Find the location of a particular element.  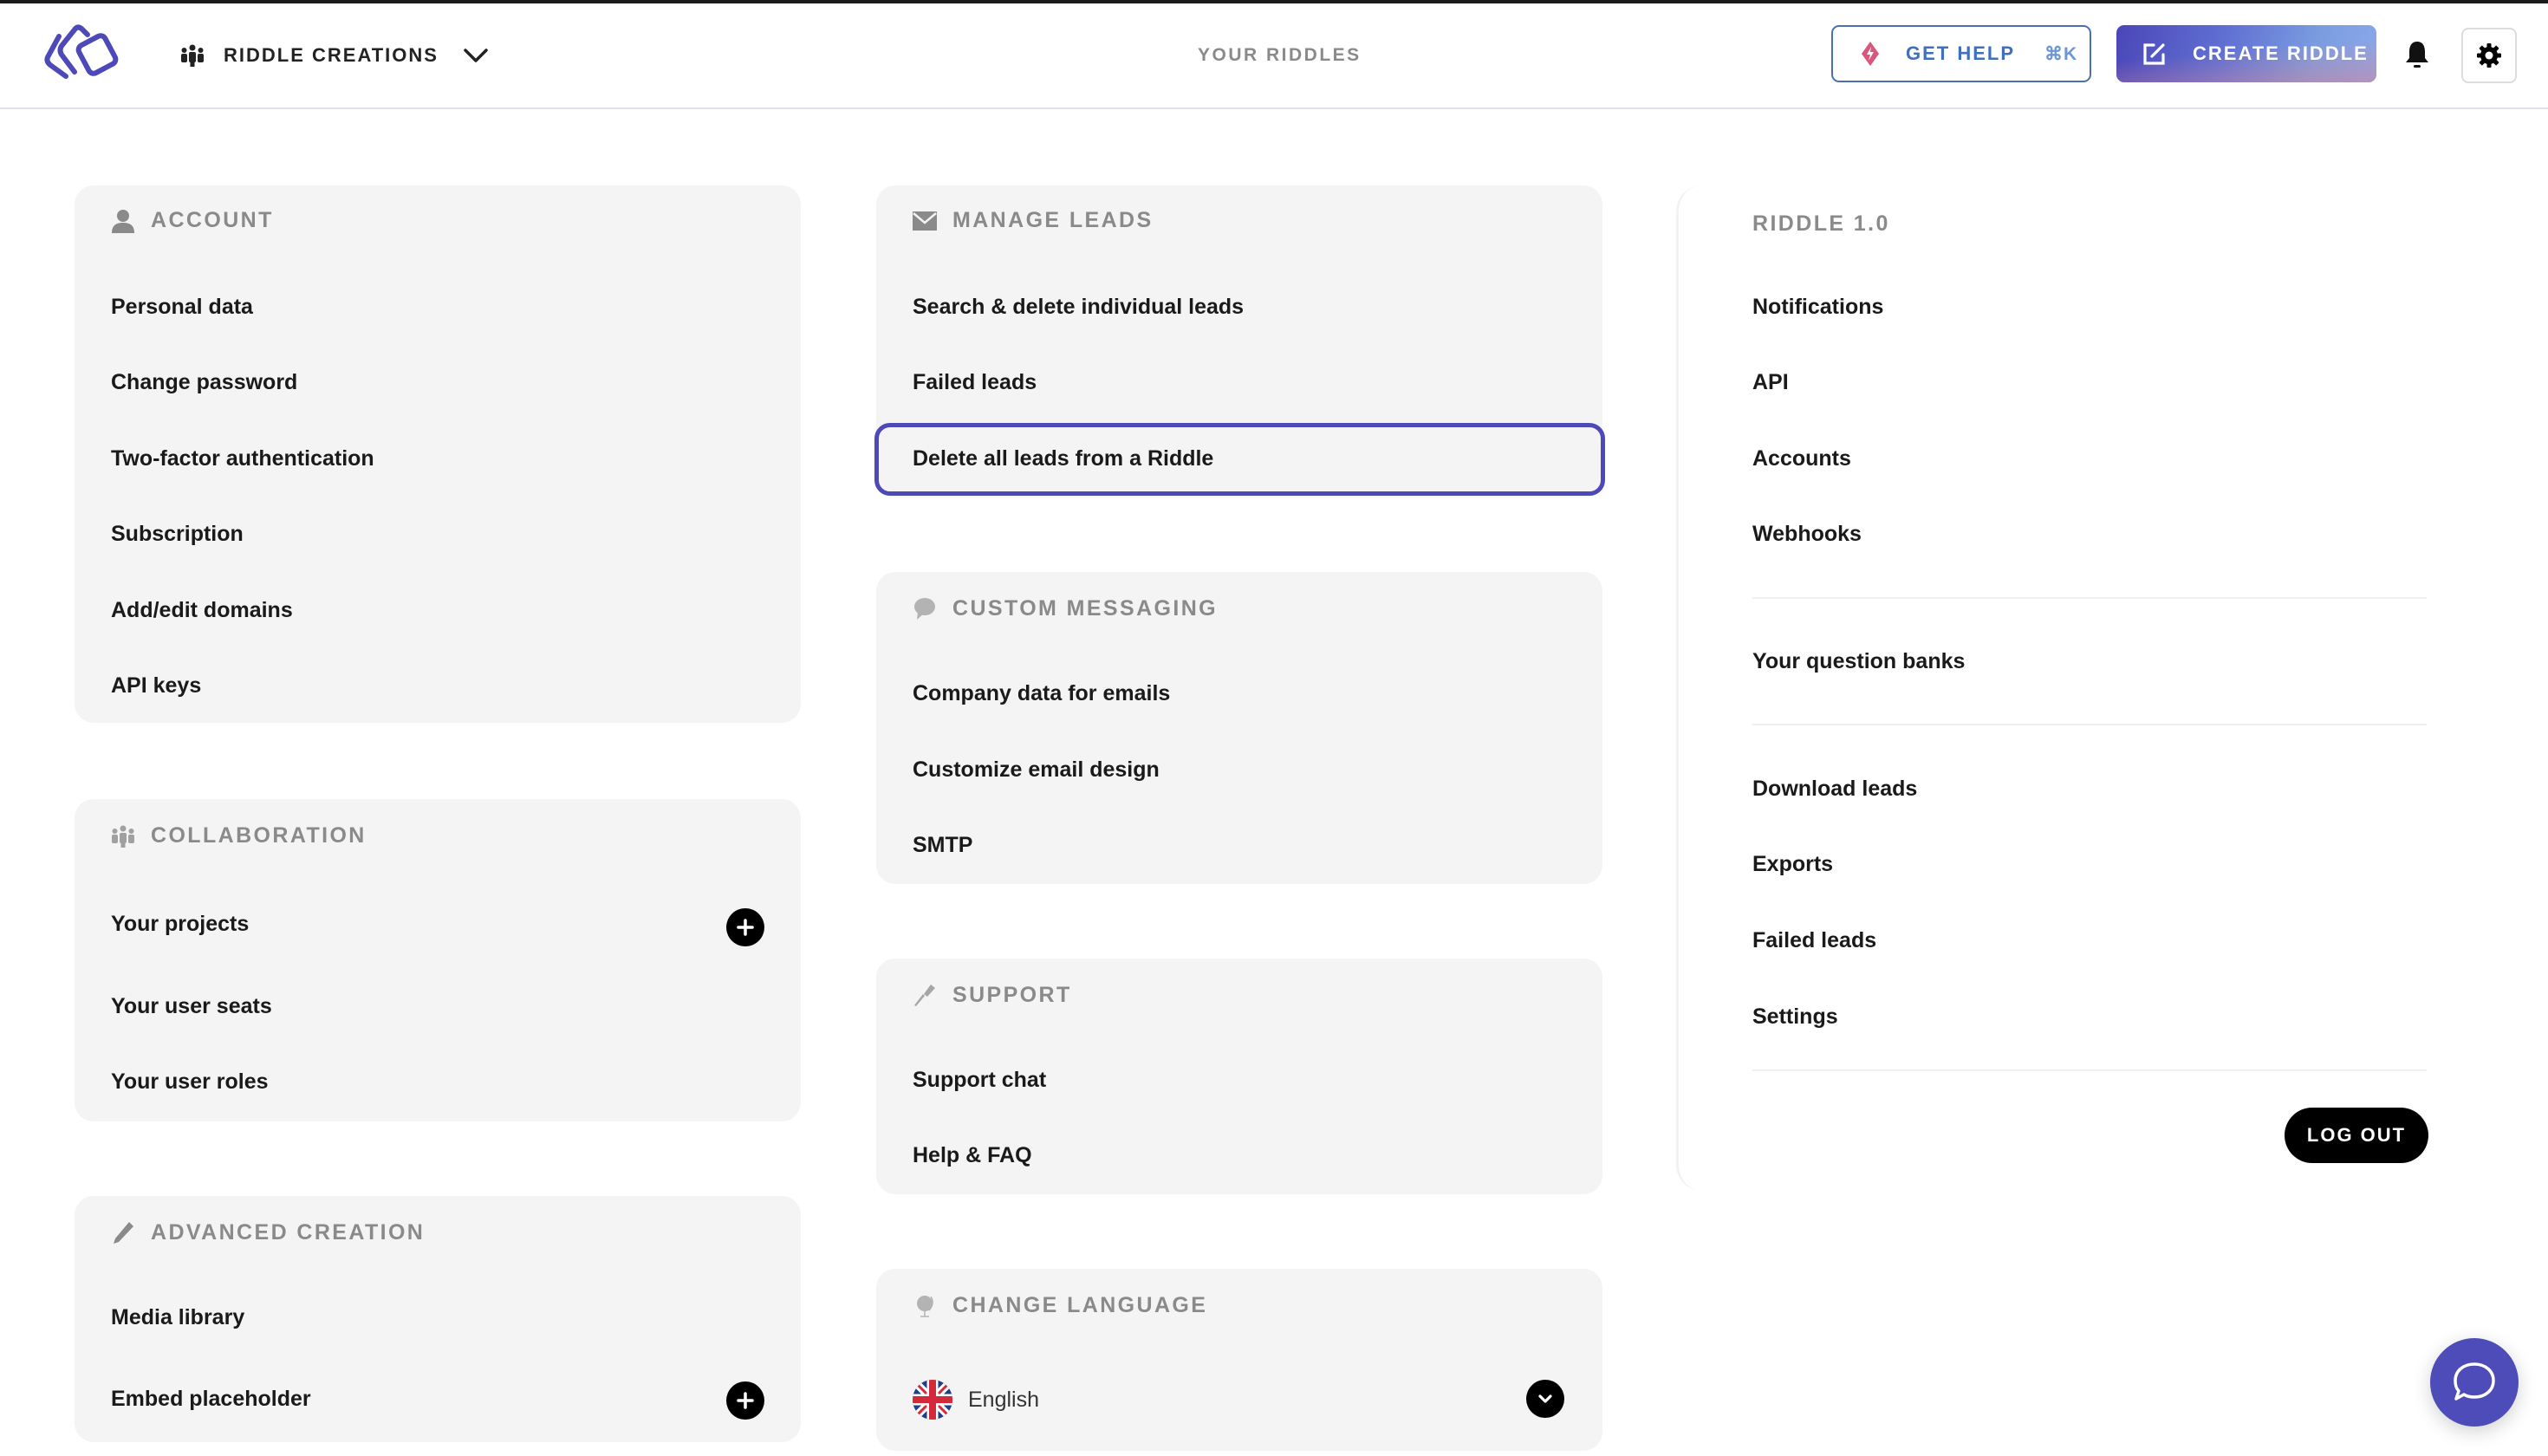

support-card: SUPPORT Support chat Help & FAQ is located at coordinates (1239, 1076).